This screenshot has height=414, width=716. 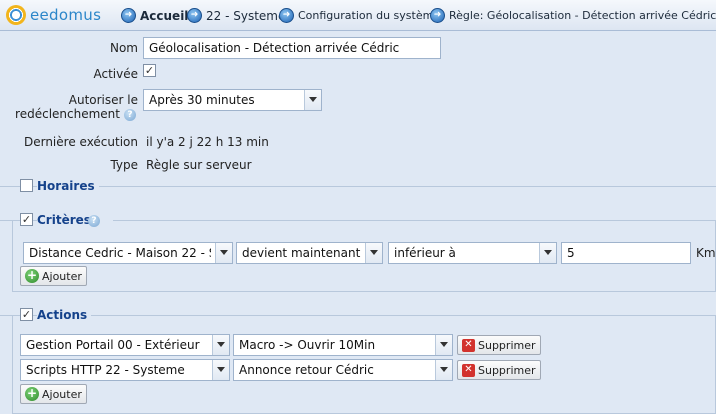 I want to click on horaires-divider, so click(x=358, y=186).